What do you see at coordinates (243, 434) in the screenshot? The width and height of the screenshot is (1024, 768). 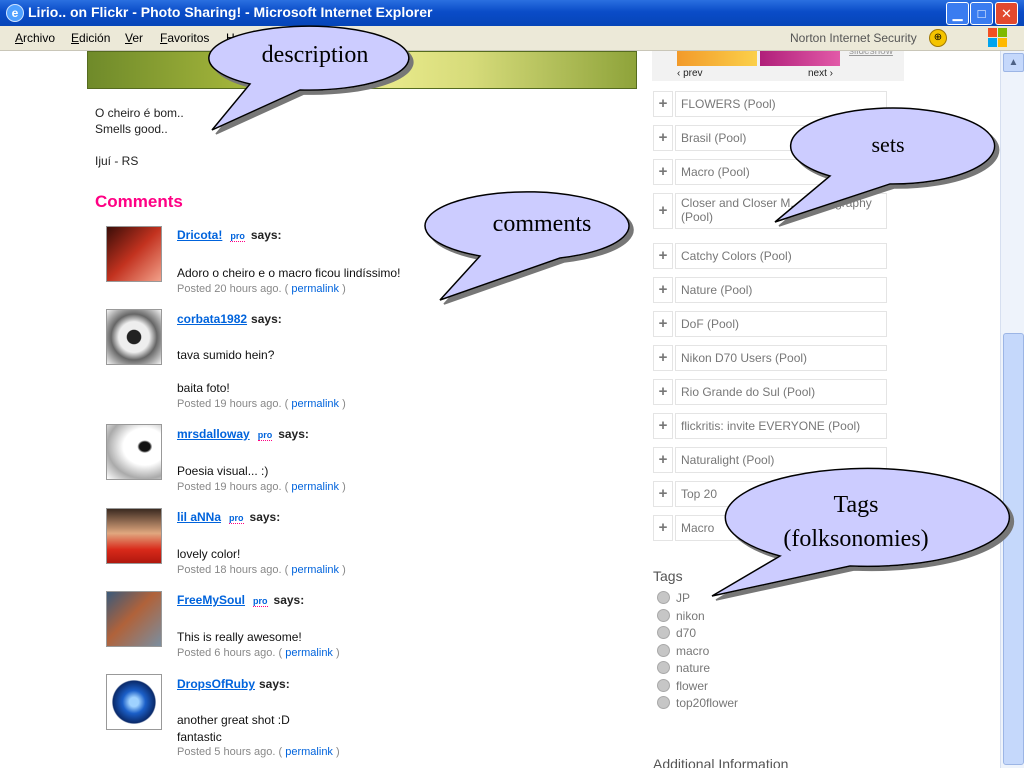 I see `comment-username: mrsdalloway pro says:` at bounding box center [243, 434].